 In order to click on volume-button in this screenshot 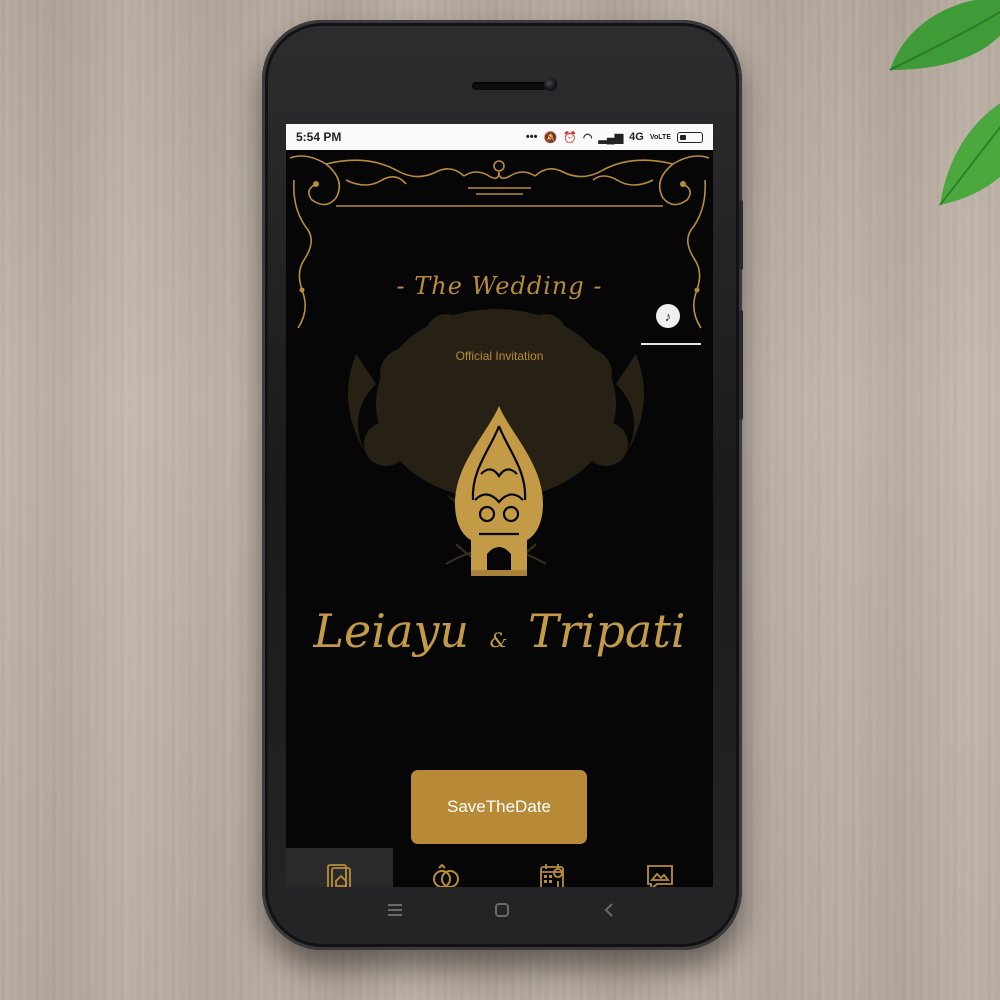, I will do `click(741, 365)`.